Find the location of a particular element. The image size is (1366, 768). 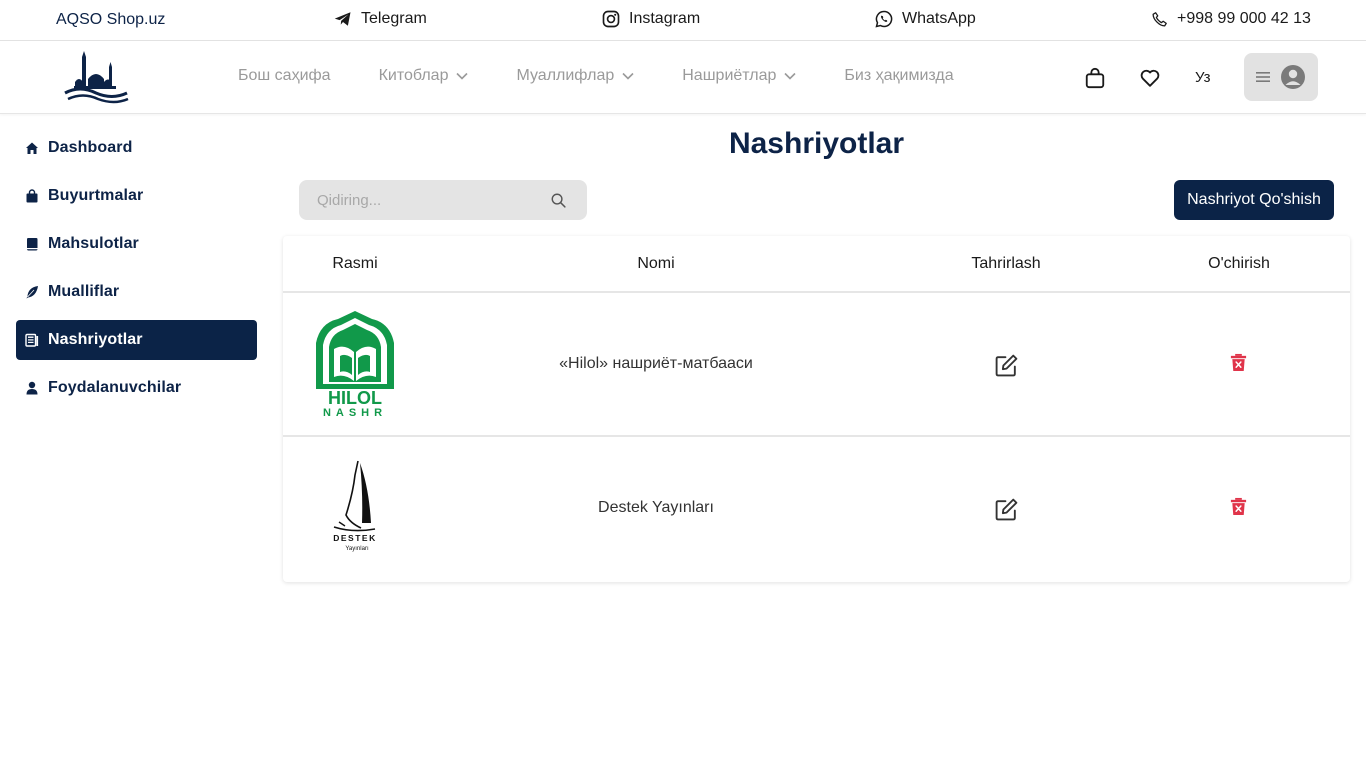

site-logo is located at coordinates (96, 77).